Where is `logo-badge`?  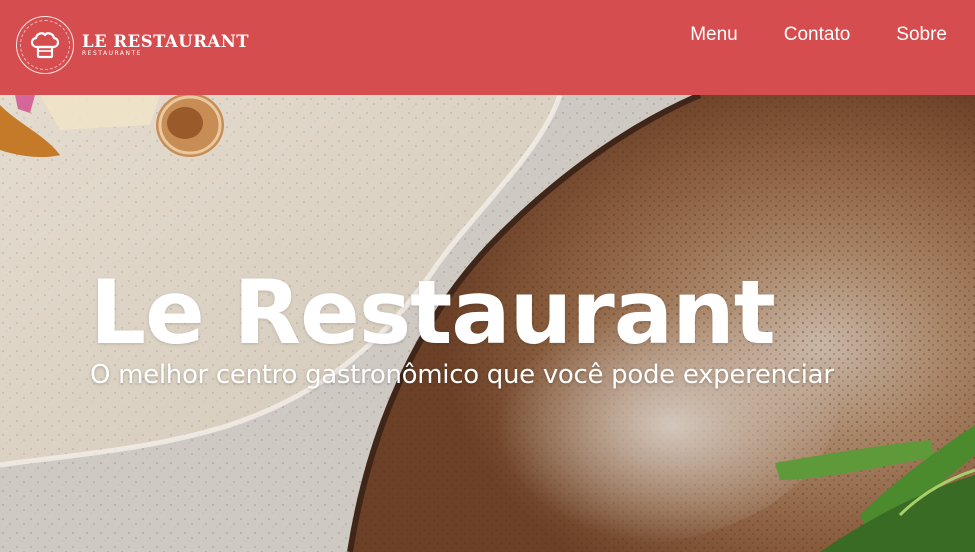
logo-badge is located at coordinates (45, 45).